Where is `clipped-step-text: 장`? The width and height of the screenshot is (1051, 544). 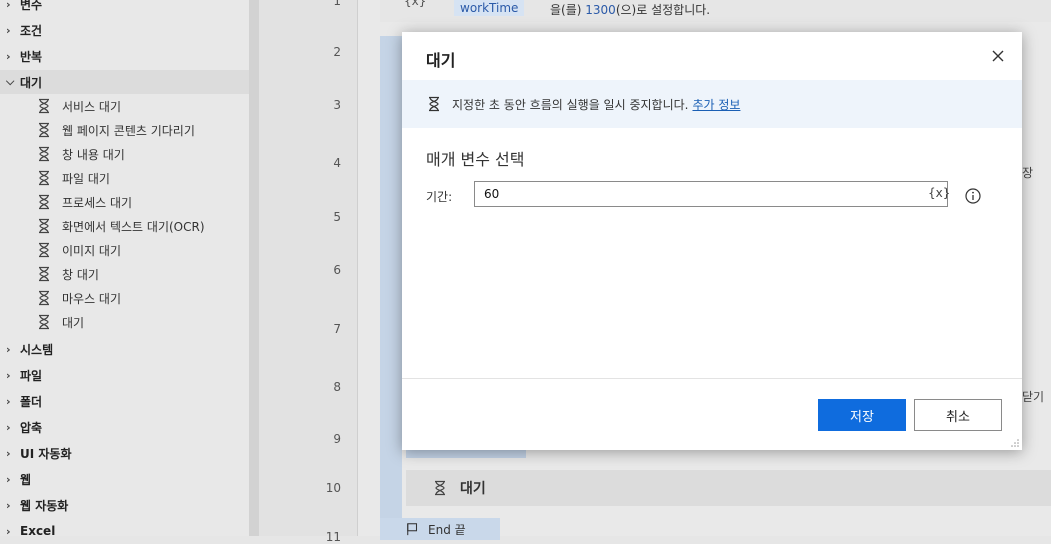
clipped-step-text: 장 is located at coordinates (1028, 173).